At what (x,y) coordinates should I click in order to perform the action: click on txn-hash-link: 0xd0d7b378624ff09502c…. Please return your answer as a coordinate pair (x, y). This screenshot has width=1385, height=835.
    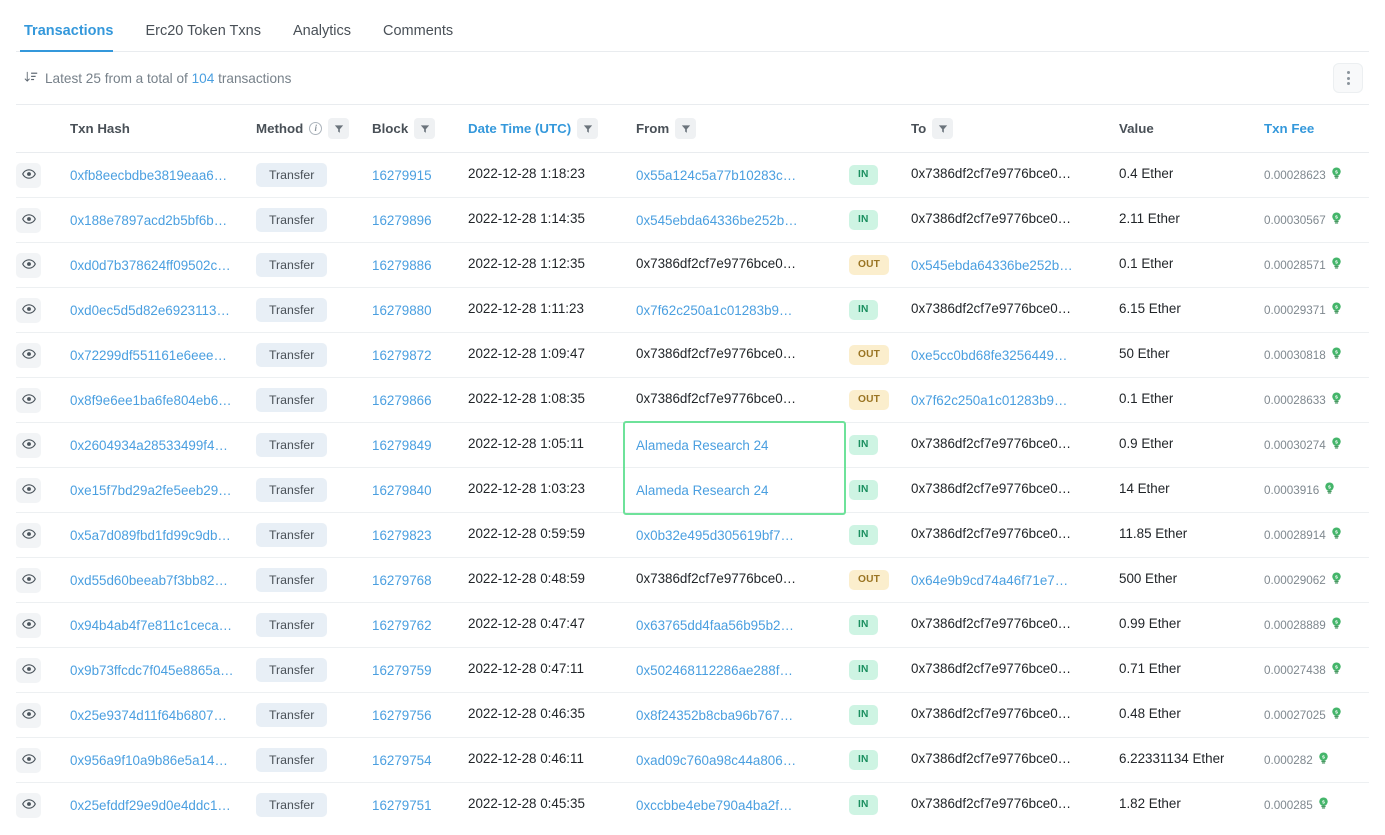
    Looking at the image, I should click on (150, 265).